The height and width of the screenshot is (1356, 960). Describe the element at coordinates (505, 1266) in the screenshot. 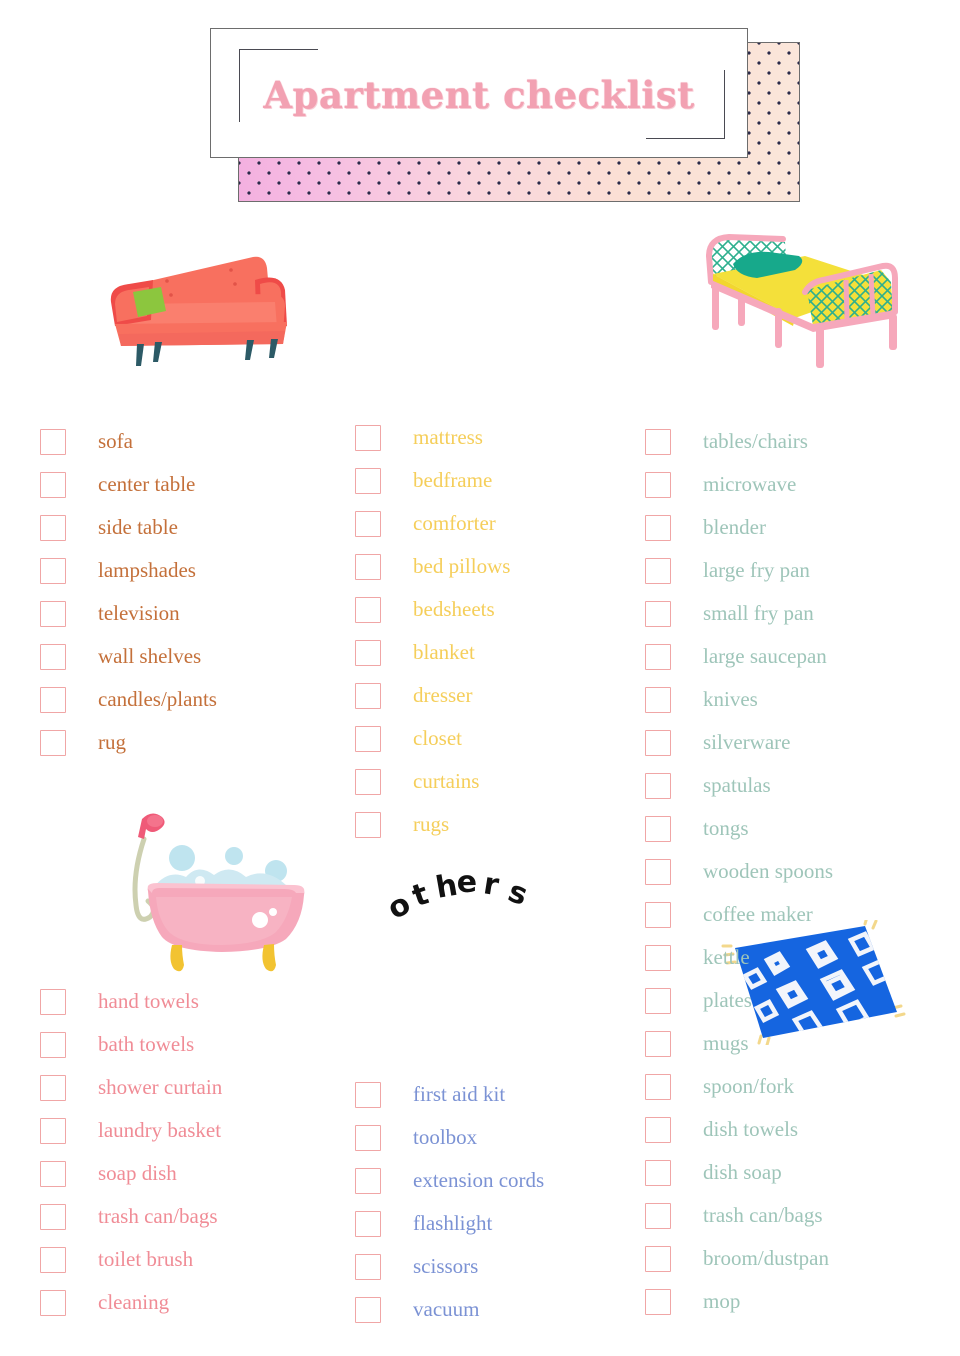

I see `list-item: scissors` at that location.